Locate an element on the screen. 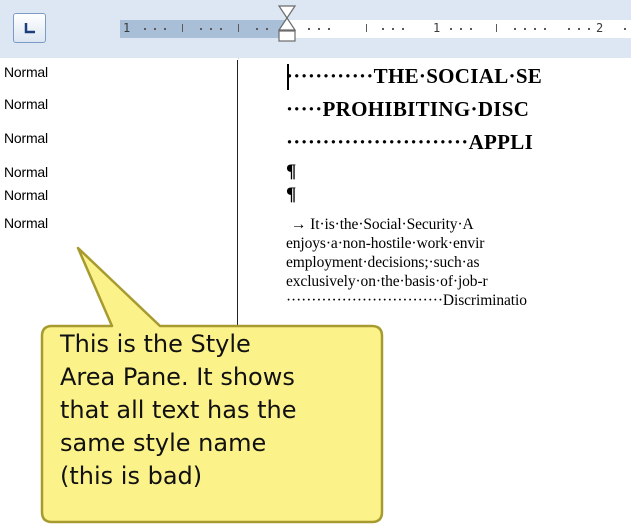 The width and height of the screenshot is (631, 527). horizontal-ruler: 1 1 2 is located at coordinates (375, 29).